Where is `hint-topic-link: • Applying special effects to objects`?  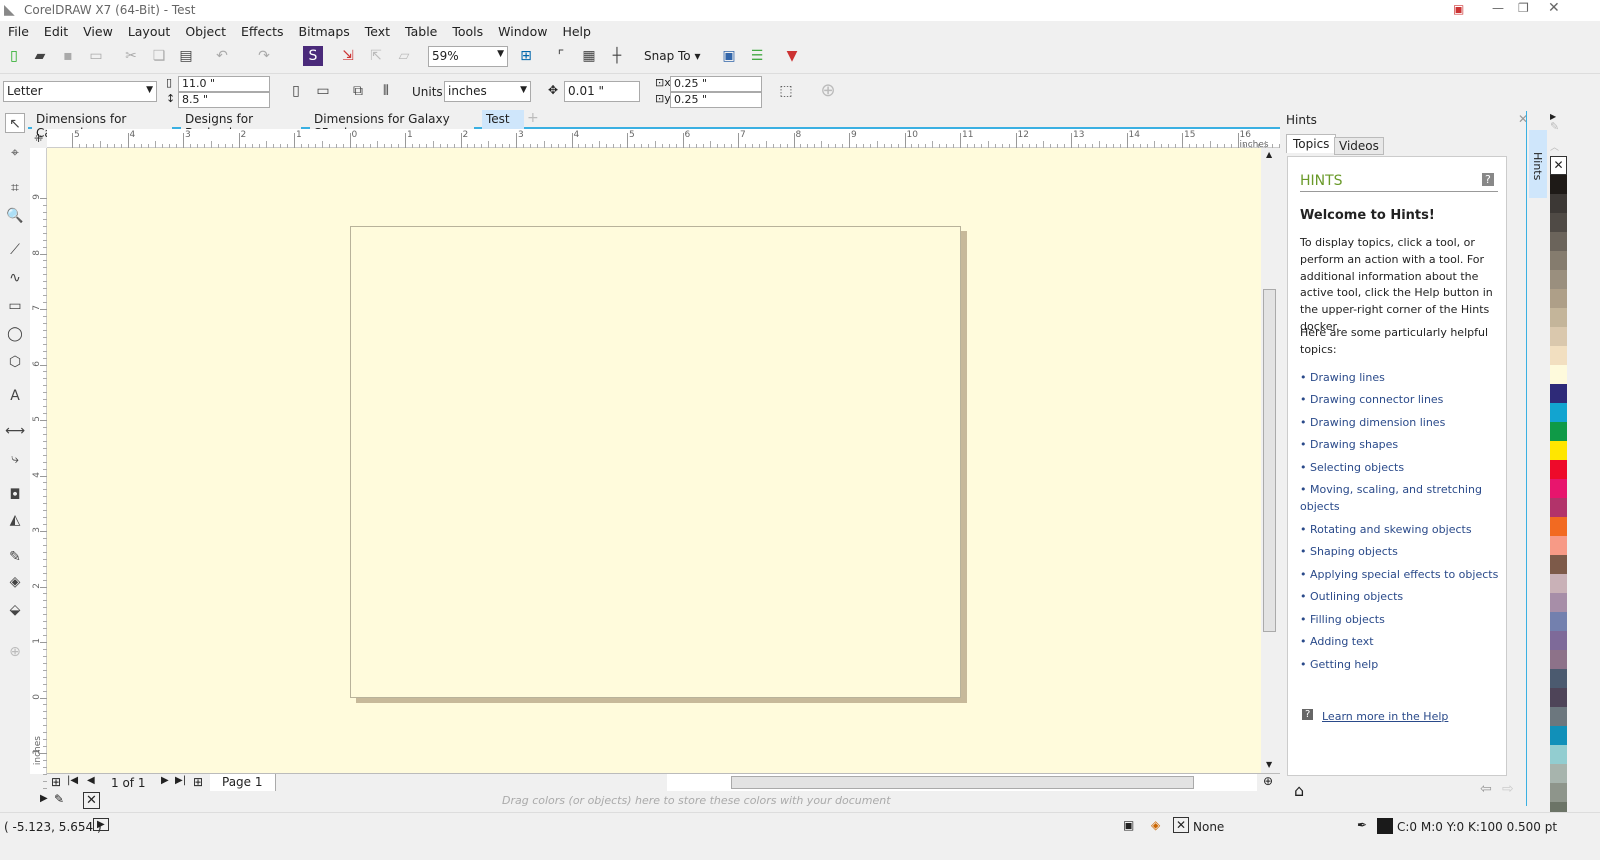
hint-topic-link: • Applying special effects to objects is located at coordinates (1400, 574).